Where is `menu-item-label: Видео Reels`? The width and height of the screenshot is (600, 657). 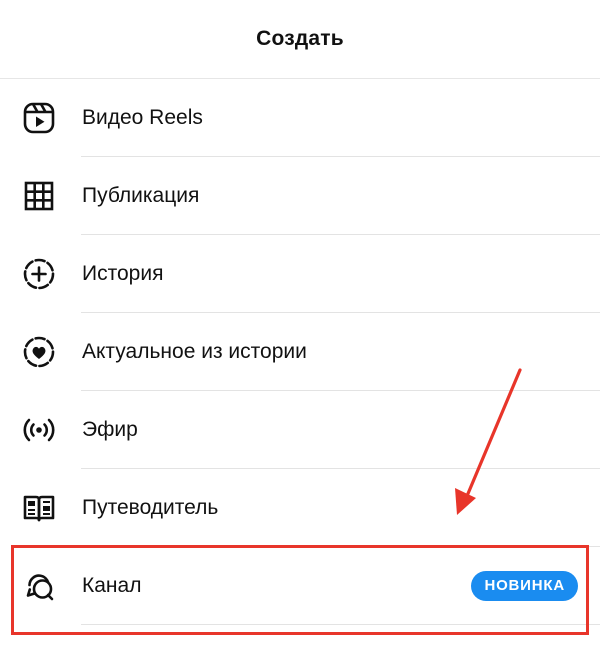 menu-item-label: Видео Reels is located at coordinates (142, 117).